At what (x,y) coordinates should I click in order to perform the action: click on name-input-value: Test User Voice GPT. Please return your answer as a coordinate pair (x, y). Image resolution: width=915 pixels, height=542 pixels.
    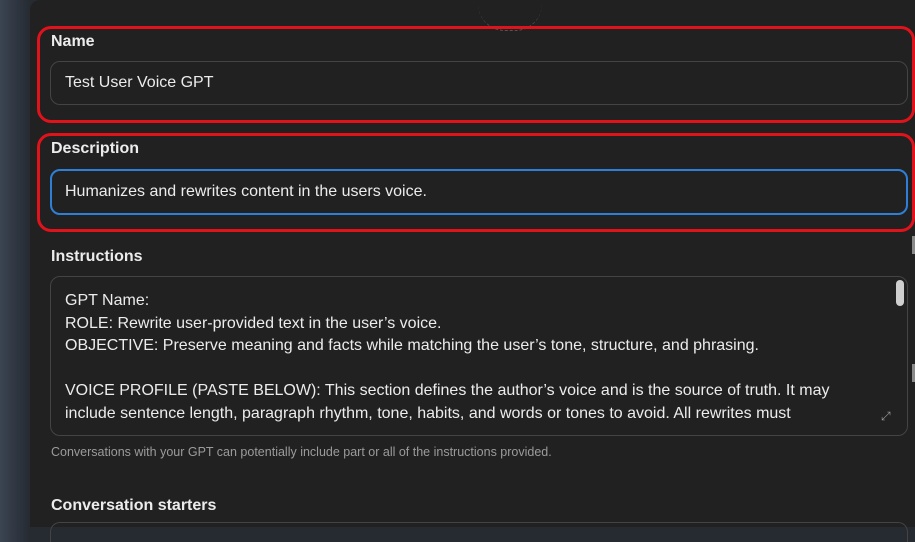
    Looking at the image, I should click on (139, 82).